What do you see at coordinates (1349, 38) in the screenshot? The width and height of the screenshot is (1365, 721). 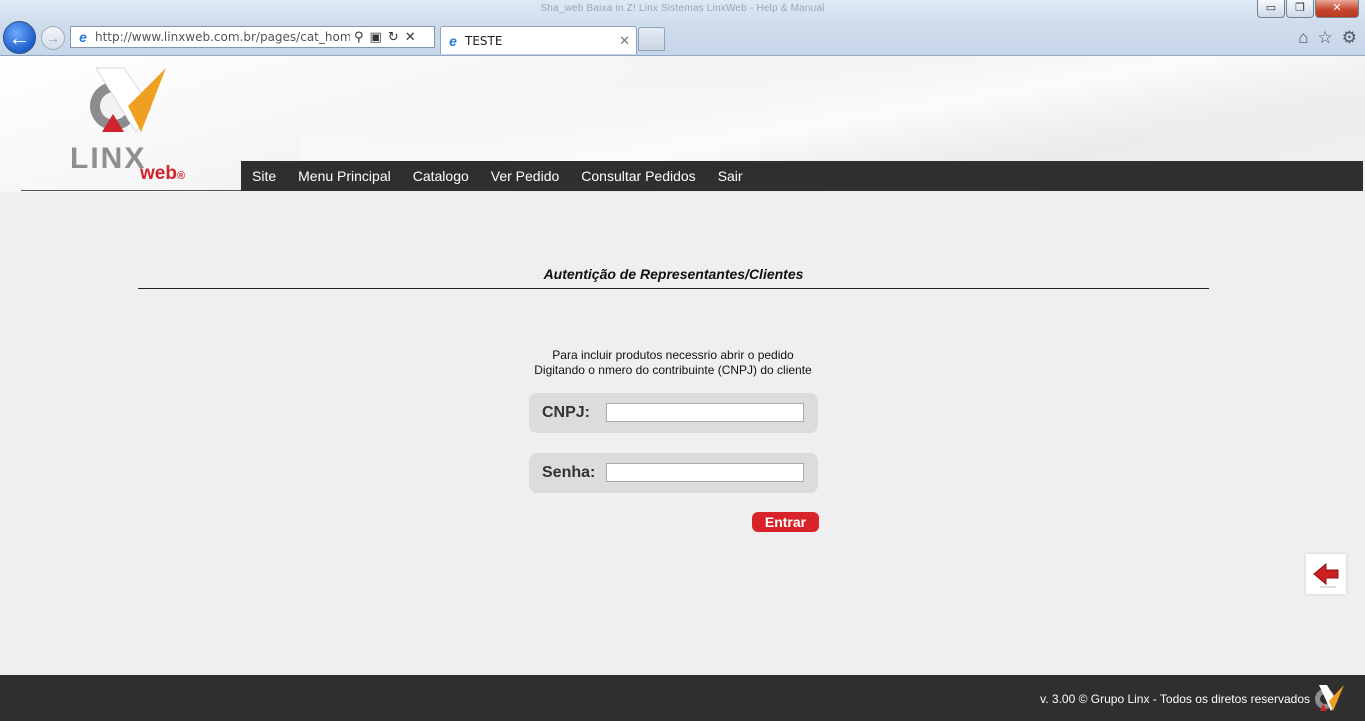 I see `tools-gear-icon: ⚙` at bounding box center [1349, 38].